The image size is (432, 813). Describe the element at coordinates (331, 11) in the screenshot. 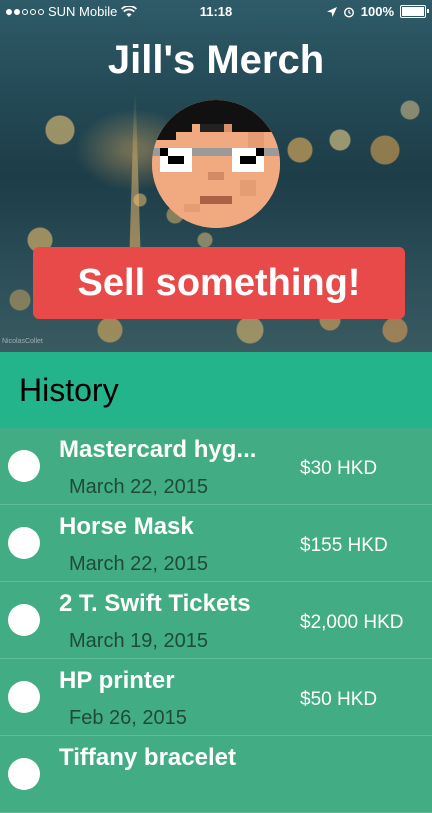

I see `location-arrow-icon` at that location.